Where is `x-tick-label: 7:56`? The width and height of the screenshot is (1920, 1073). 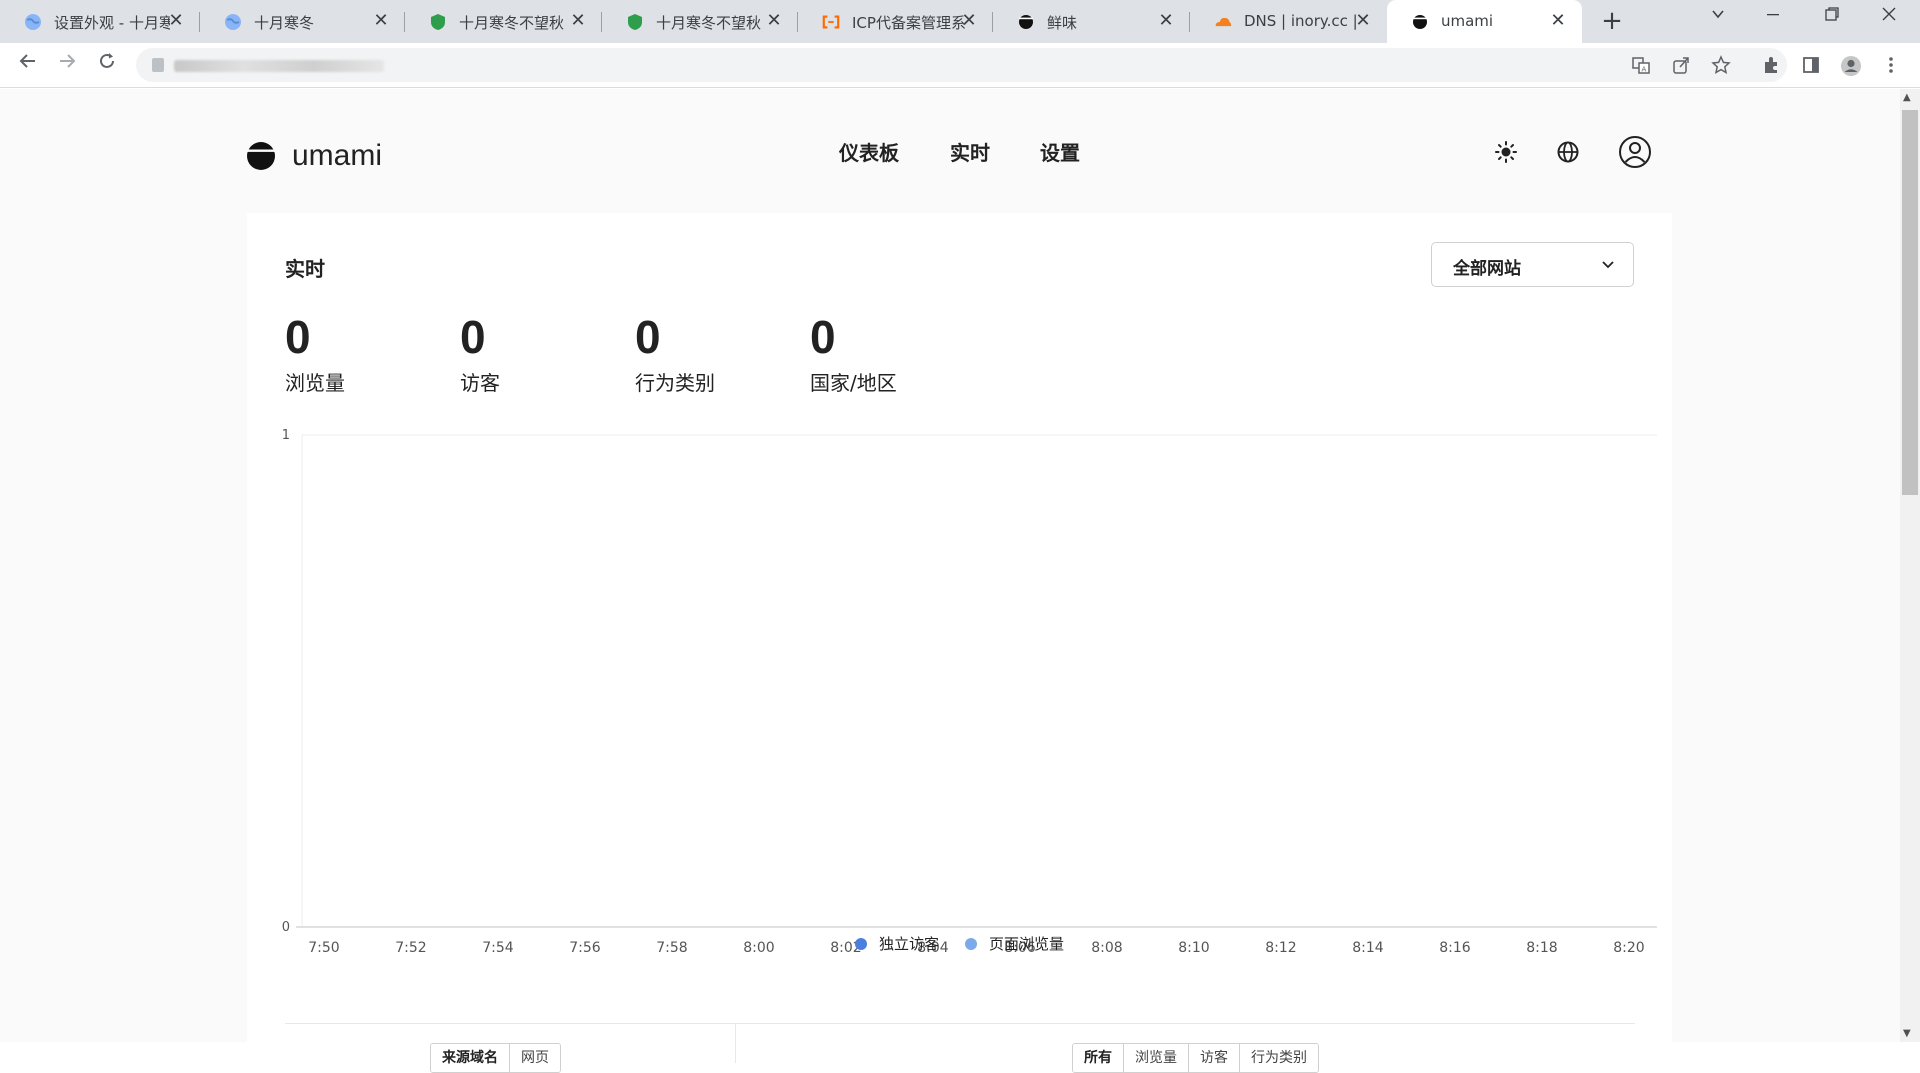 x-tick-label: 7:56 is located at coordinates (585, 948).